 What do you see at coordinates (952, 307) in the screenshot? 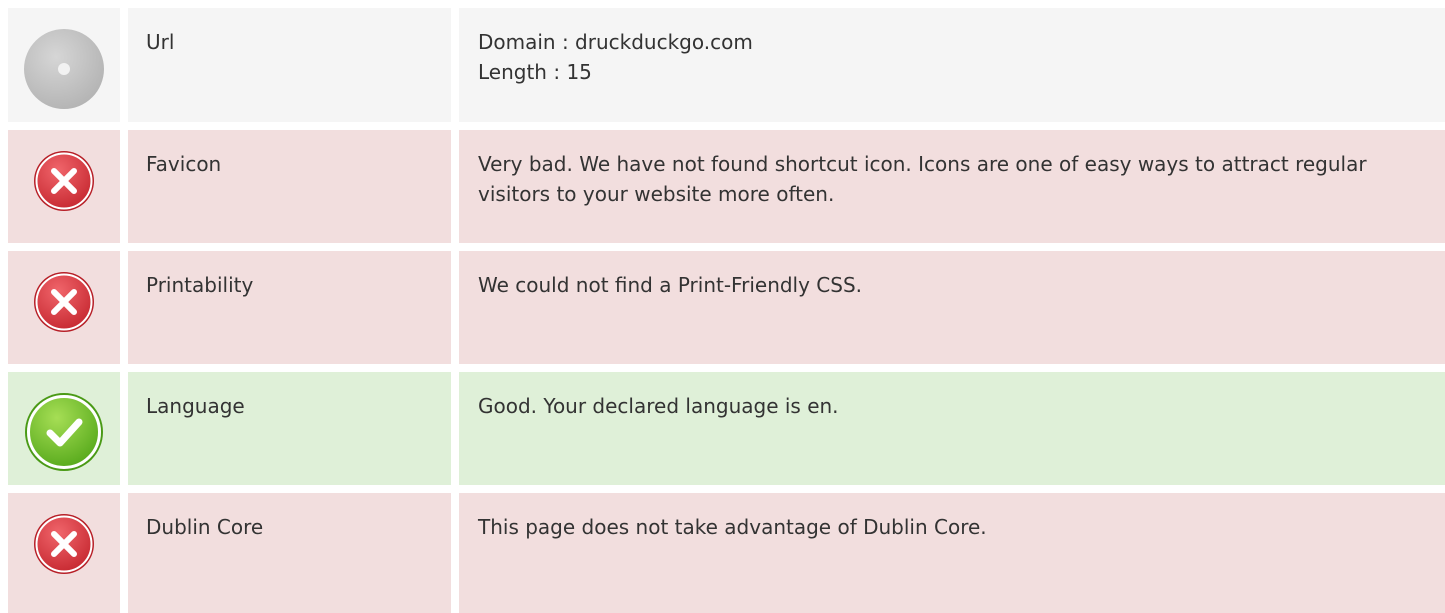
I see `check-value: We could not find a Print-Friendly CSS.` at bounding box center [952, 307].